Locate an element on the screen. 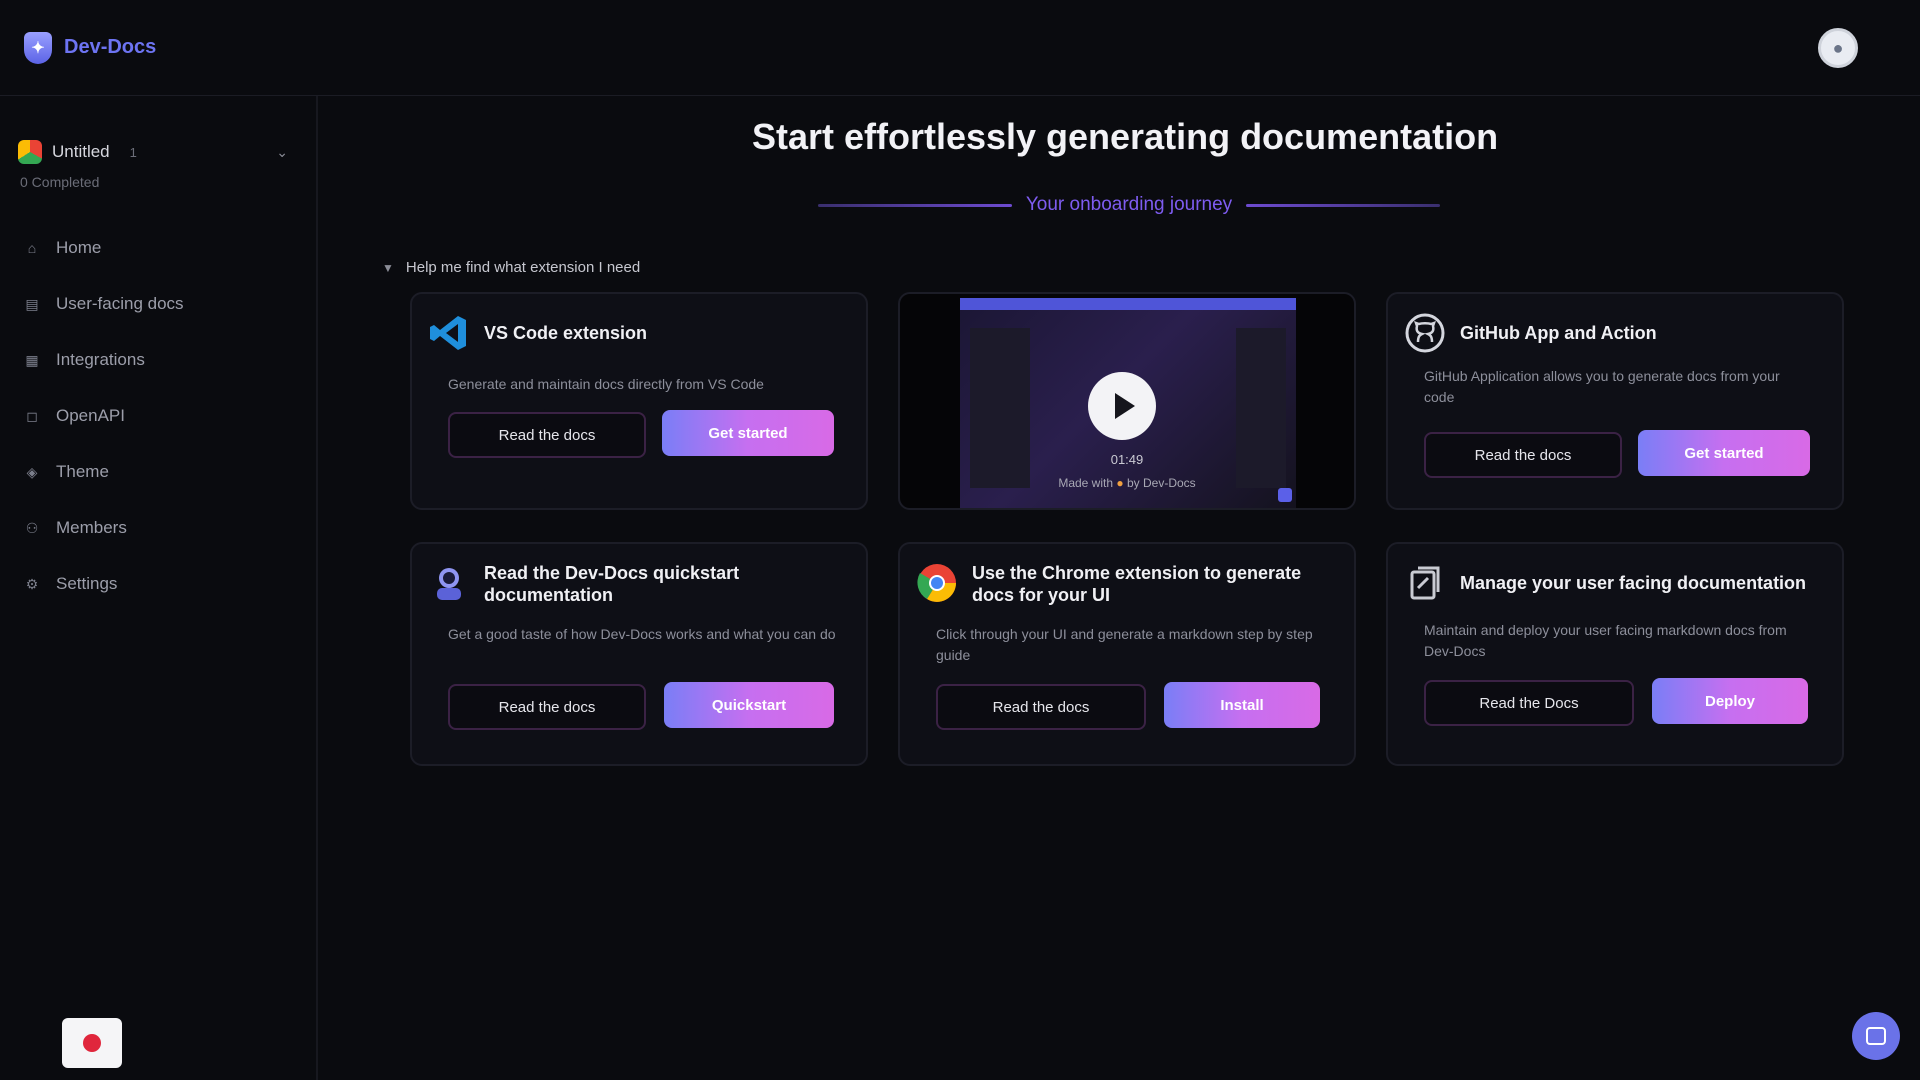 The height and width of the screenshot is (1080, 1920). workspace-name: Untitled is located at coordinates (81, 151).